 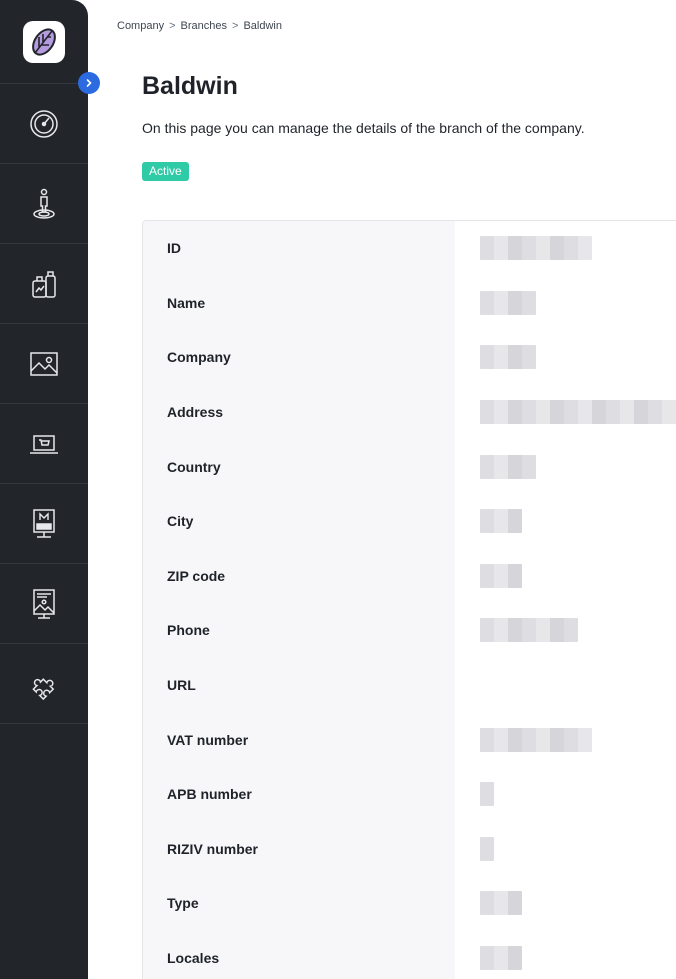 What do you see at coordinates (409, 903) in the screenshot?
I see `detail-row: Type` at bounding box center [409, 903].